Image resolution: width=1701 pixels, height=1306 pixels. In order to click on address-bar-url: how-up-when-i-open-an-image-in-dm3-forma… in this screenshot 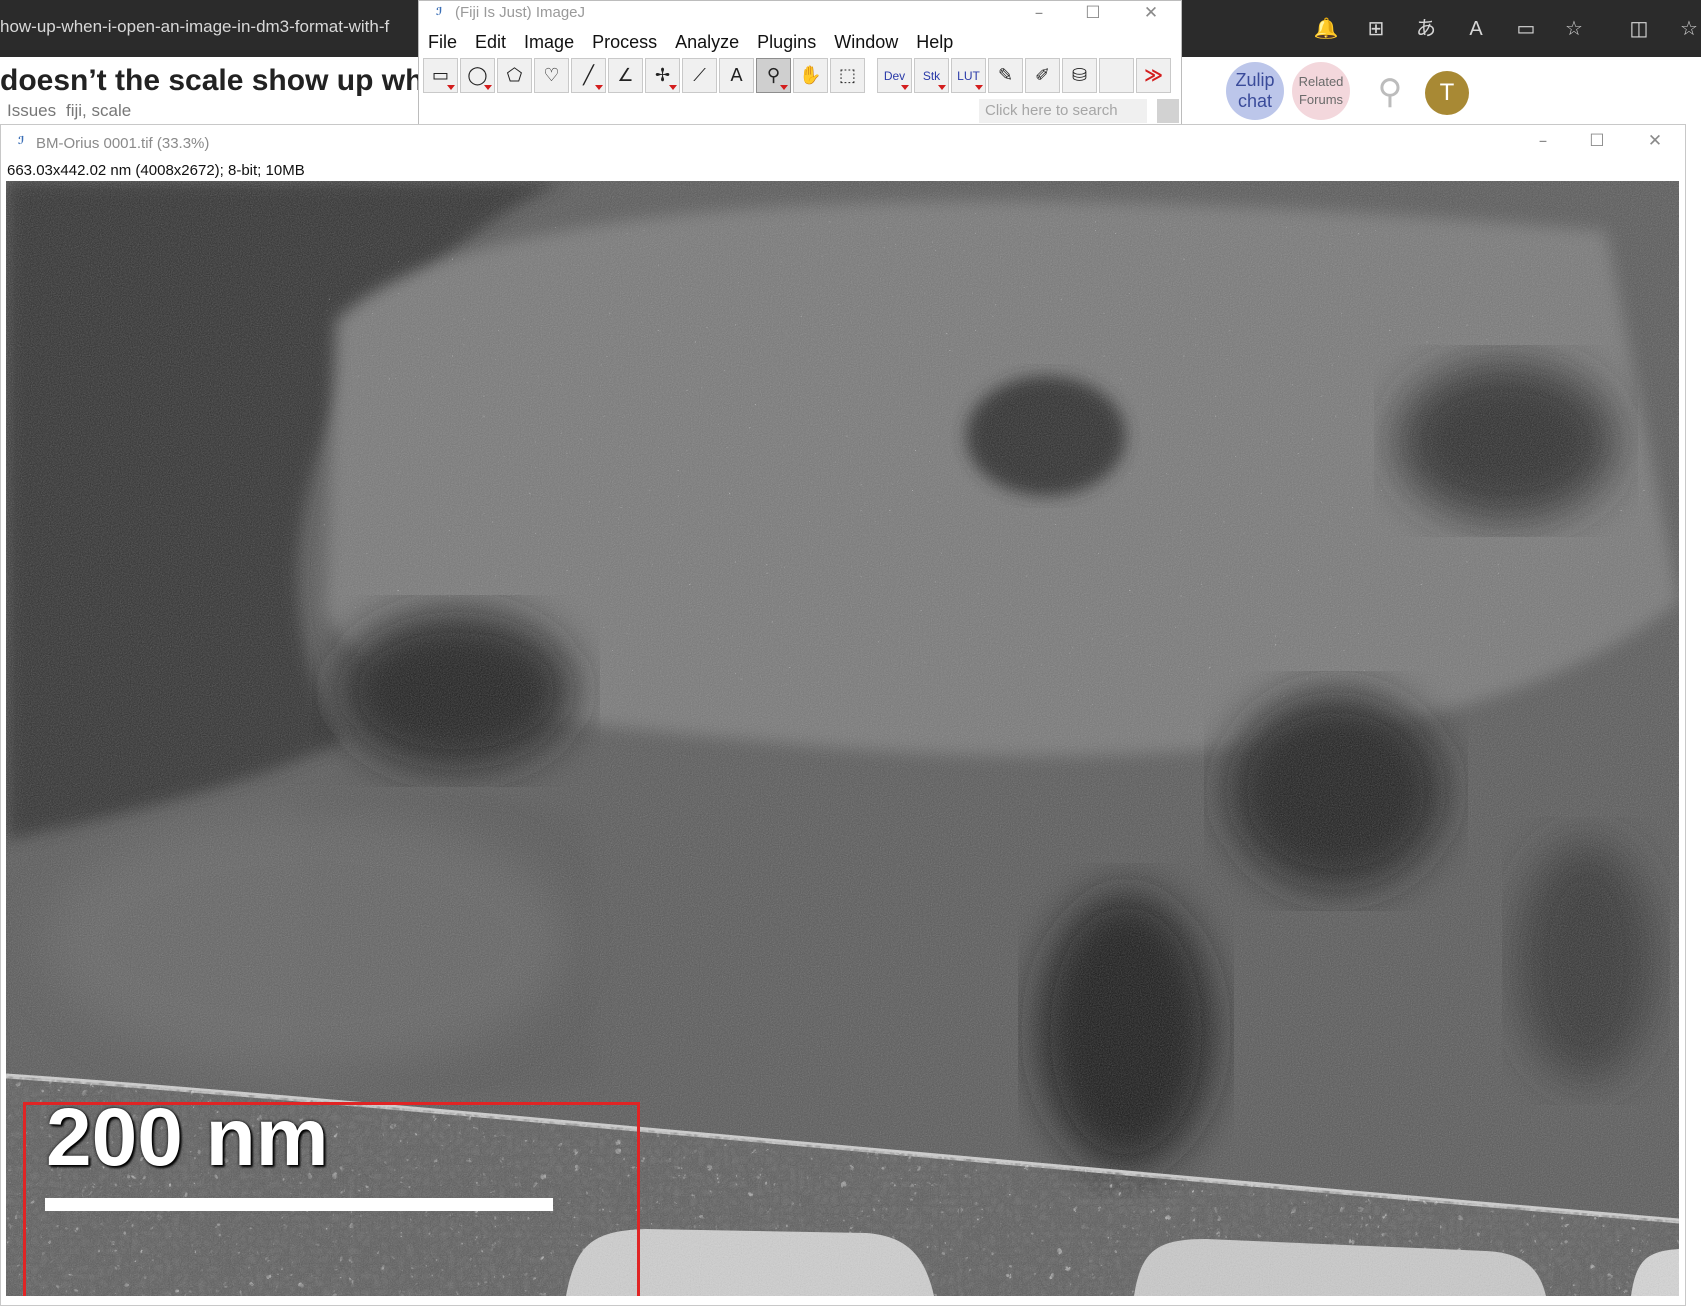, I will do `click(194, 27)`.